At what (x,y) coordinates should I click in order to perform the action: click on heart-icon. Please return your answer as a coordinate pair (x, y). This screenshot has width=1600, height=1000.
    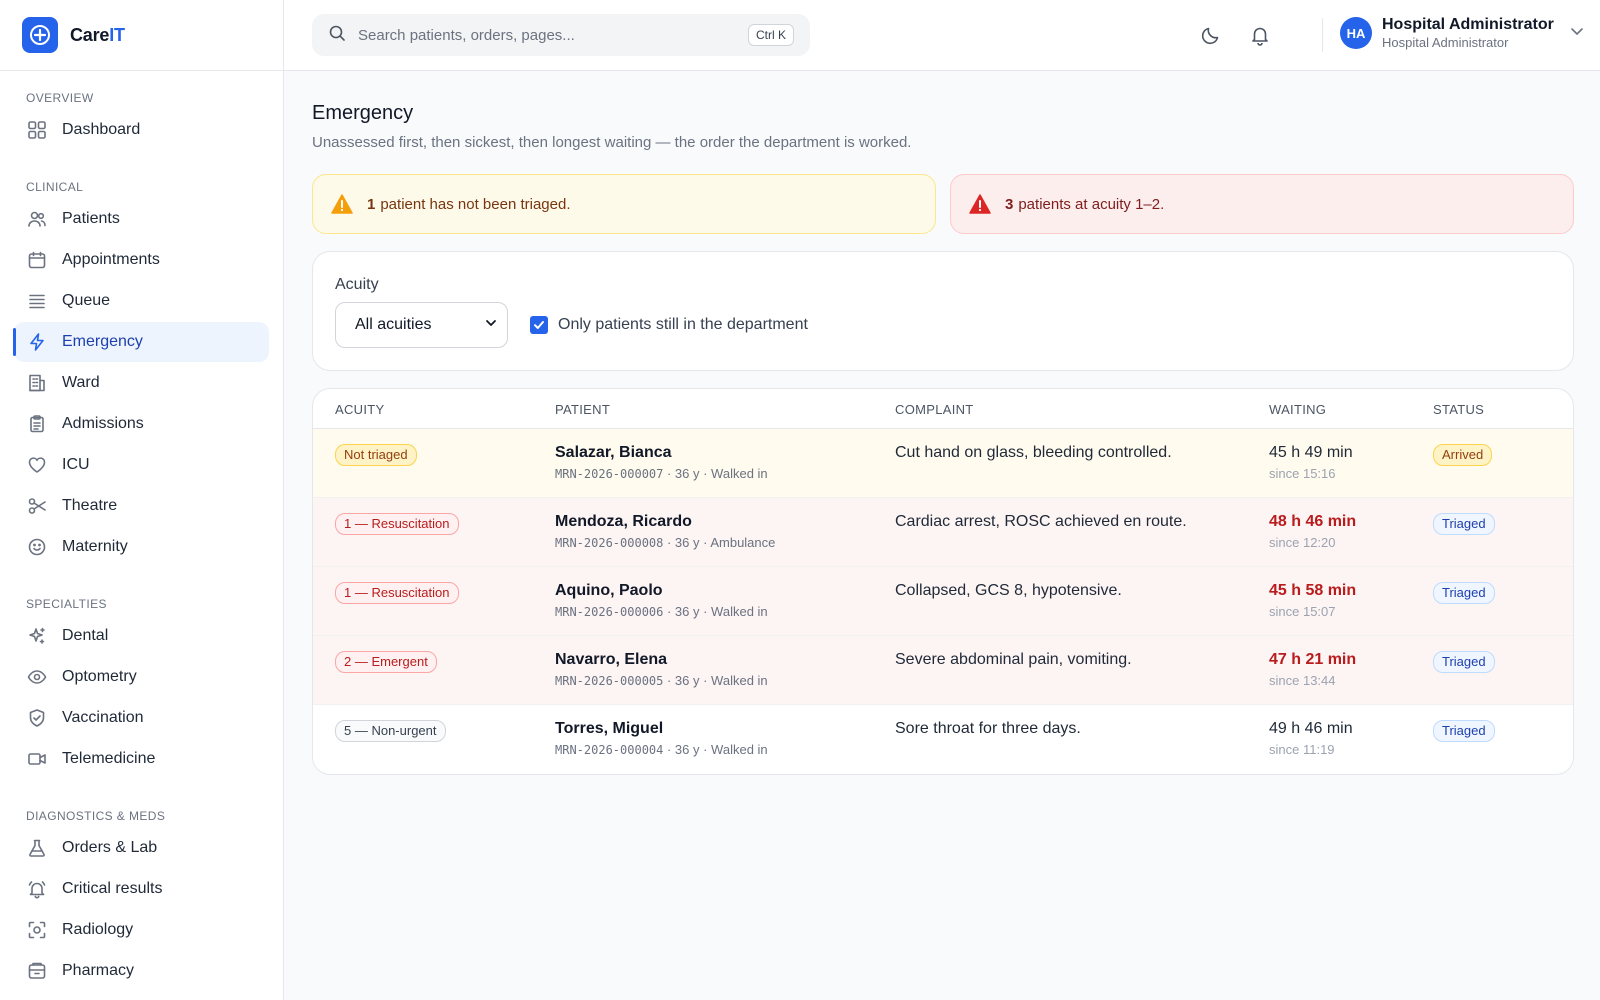
    Looking at the image, I should click on (37, 465).